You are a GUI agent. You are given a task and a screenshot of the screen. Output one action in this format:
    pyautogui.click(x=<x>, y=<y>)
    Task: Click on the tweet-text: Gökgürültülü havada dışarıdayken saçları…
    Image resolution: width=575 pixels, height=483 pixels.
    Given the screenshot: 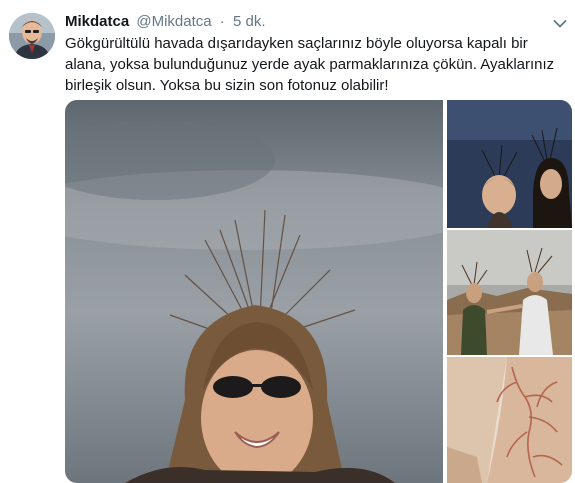 What is the action you would take?
    pyautogui.click(x=310, y=64)
    